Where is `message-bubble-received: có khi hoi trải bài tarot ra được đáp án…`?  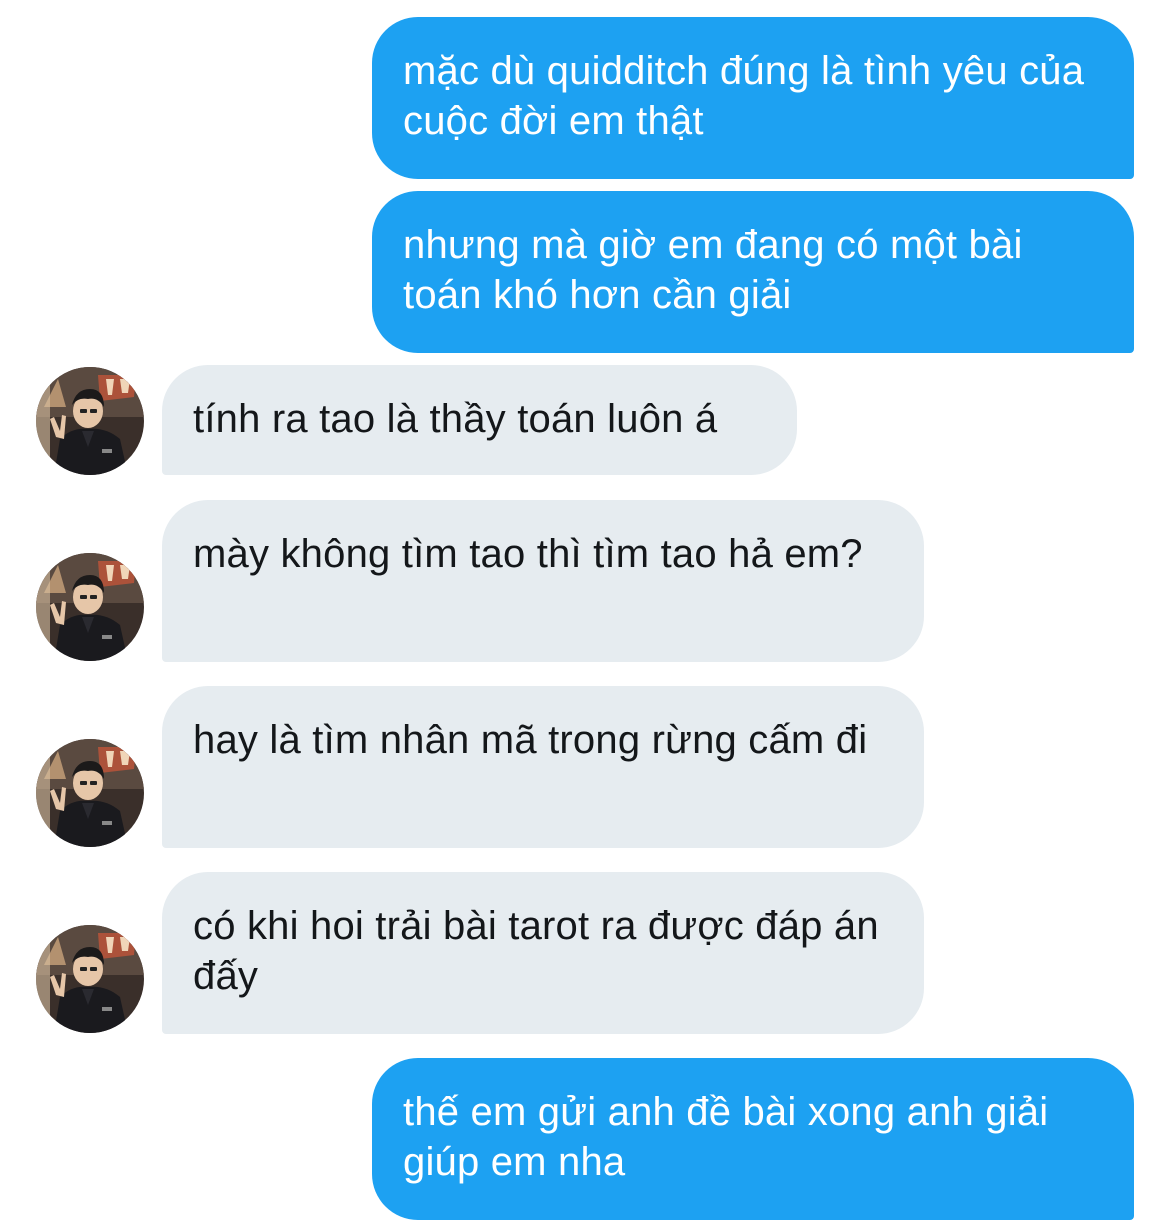
message-bubble-received: có khi hoi trải bài tarot ra được đáp án… is located at coordinates (543, 953).